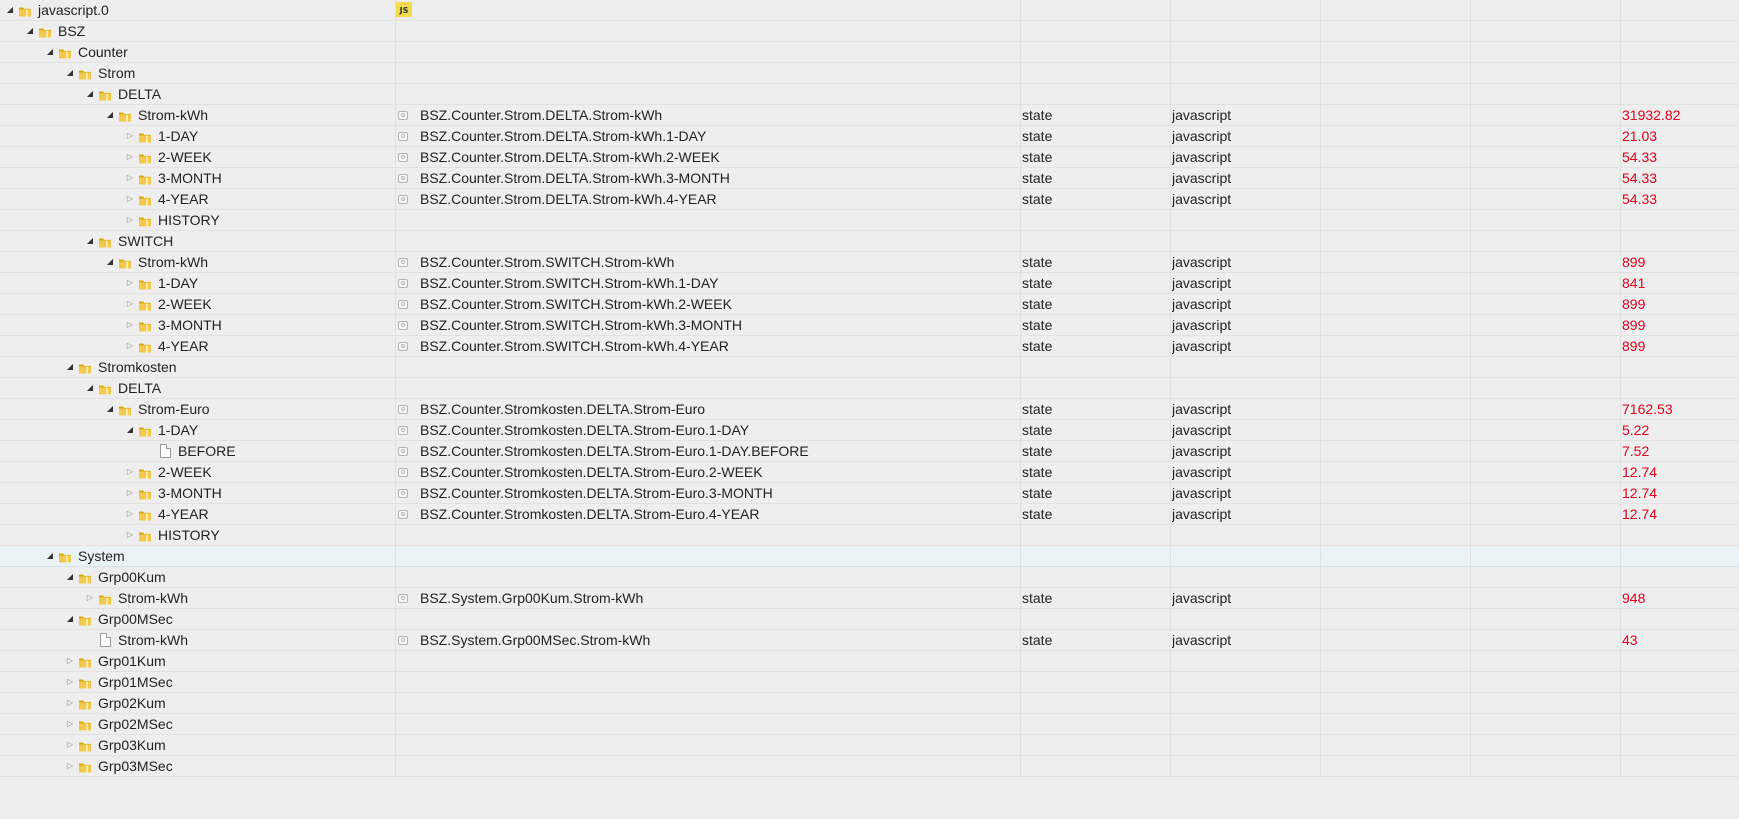  Describe the element at coordinates (135, 724) in the screenshot. I see `tree-node-label: Grp02MSec` at that location.